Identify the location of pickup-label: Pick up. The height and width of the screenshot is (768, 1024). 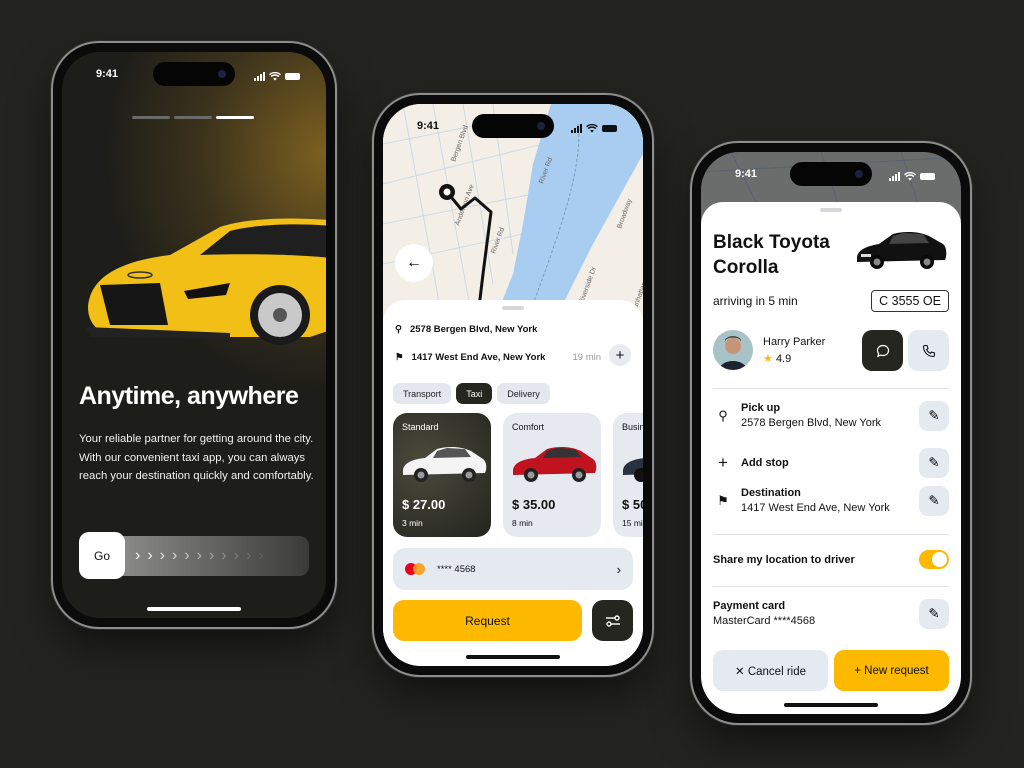
(761, 408).